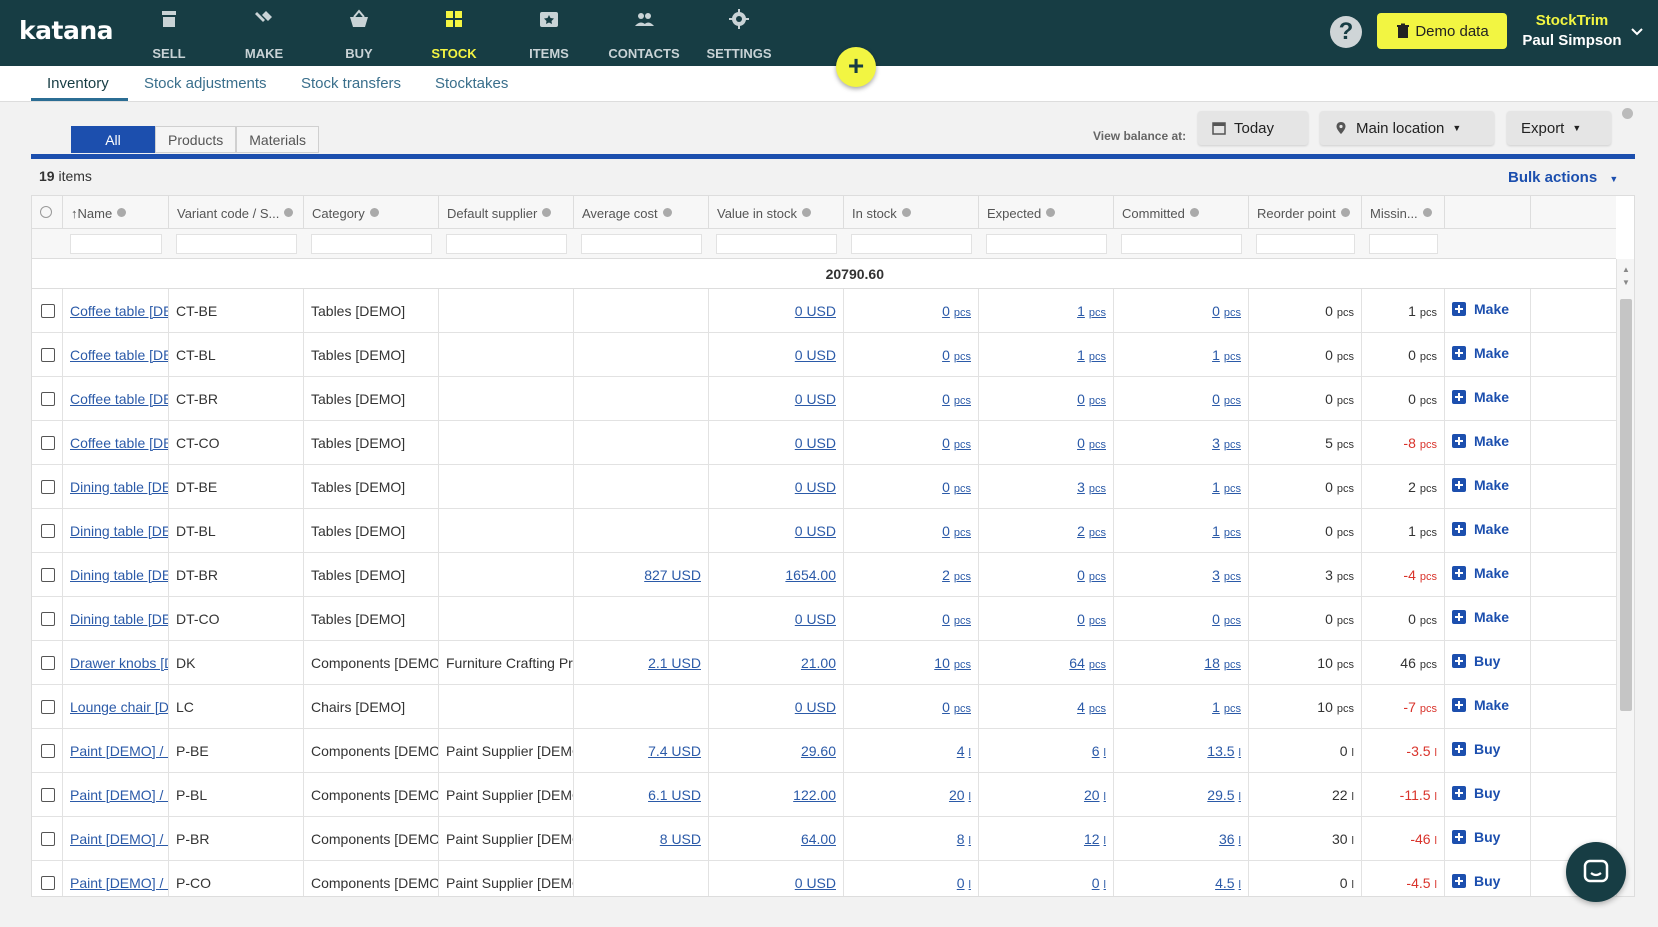 The width and height of the screenshot is (1658, 927). What do you see at coordinates (1046, 212) in the screenshot?
I see `column-header: Expected` at bounding box center [1046, 212].